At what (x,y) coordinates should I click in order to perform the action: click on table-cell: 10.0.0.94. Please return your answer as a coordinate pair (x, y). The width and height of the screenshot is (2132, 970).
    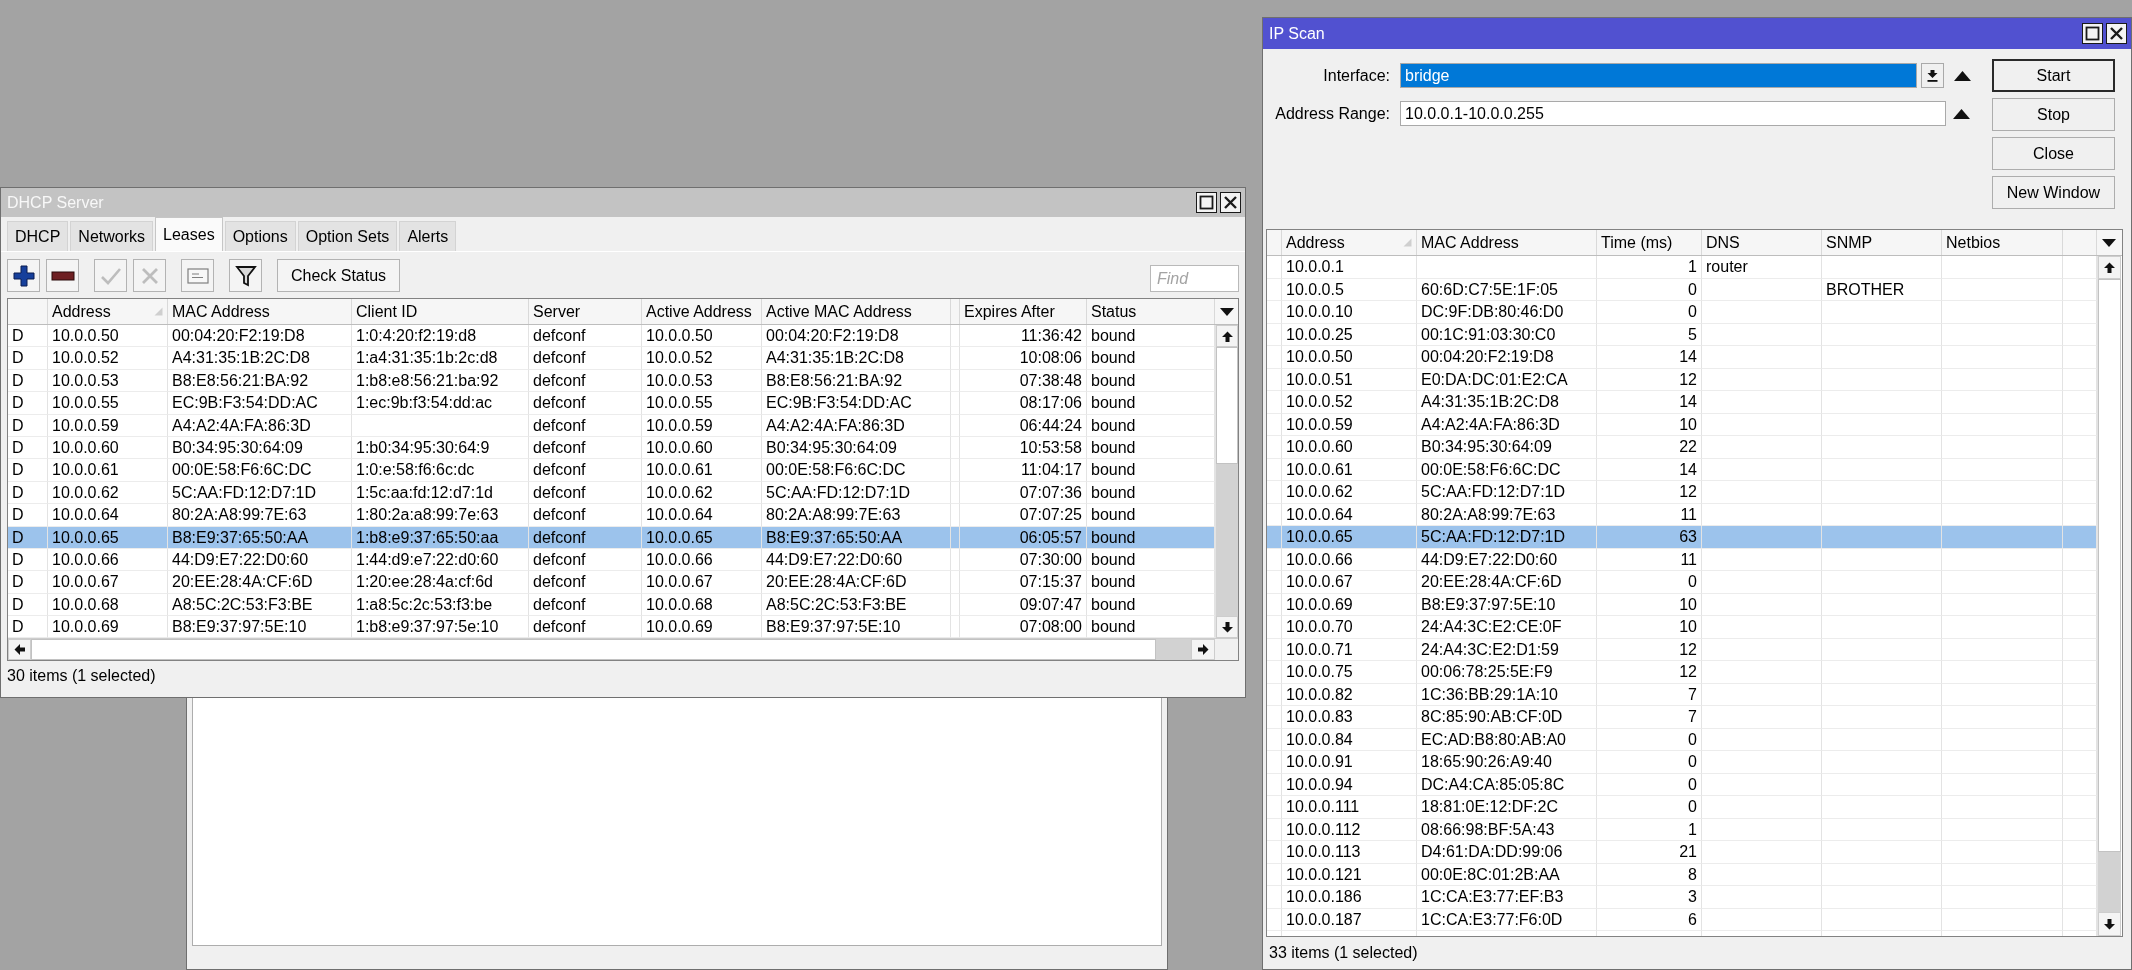
    Looking at the image, I should click on (1349, 784).